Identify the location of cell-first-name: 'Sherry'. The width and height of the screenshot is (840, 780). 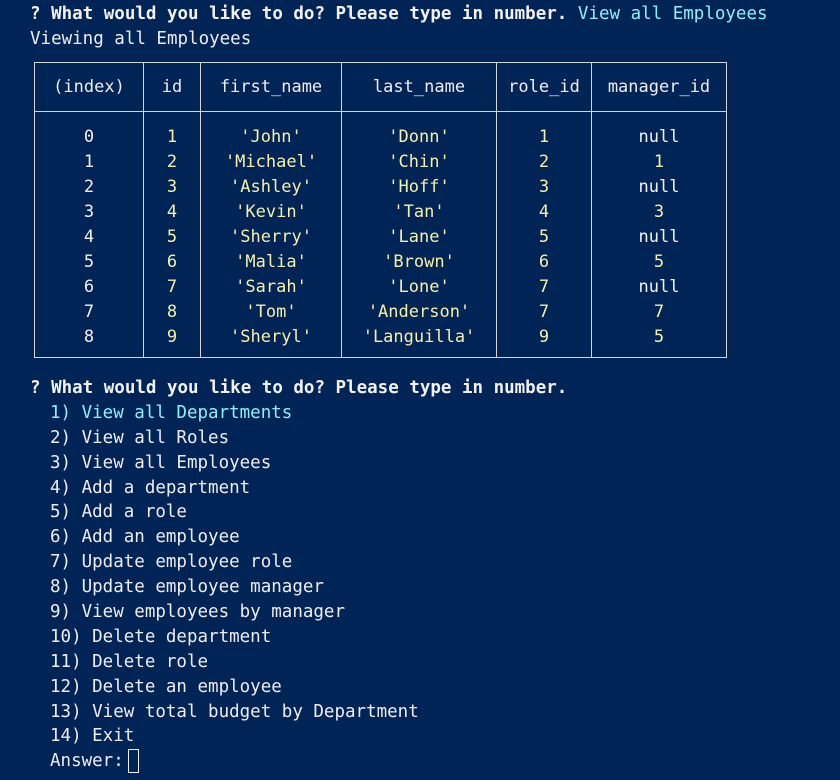
(271, 236).